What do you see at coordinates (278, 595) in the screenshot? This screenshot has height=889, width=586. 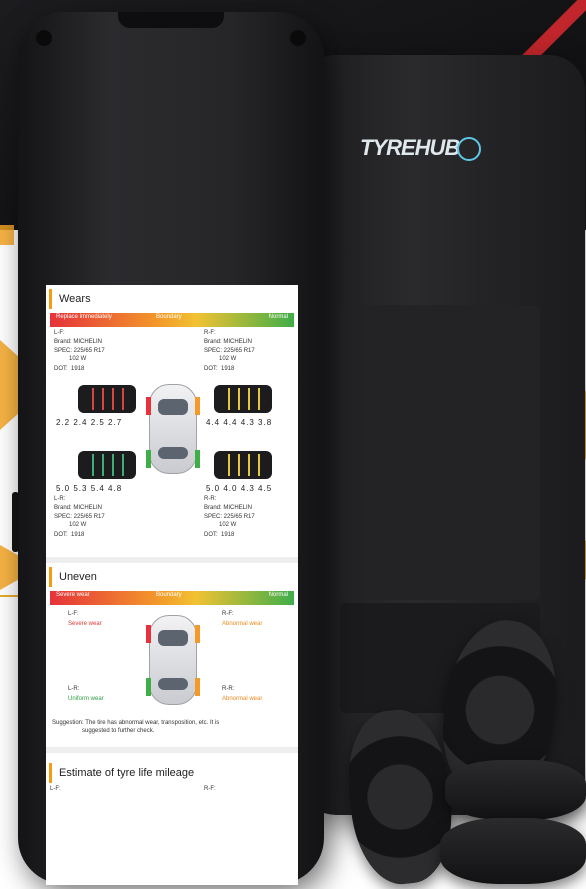 I see `uneven-scale-good: Normal` at bounding box center [278, 595].